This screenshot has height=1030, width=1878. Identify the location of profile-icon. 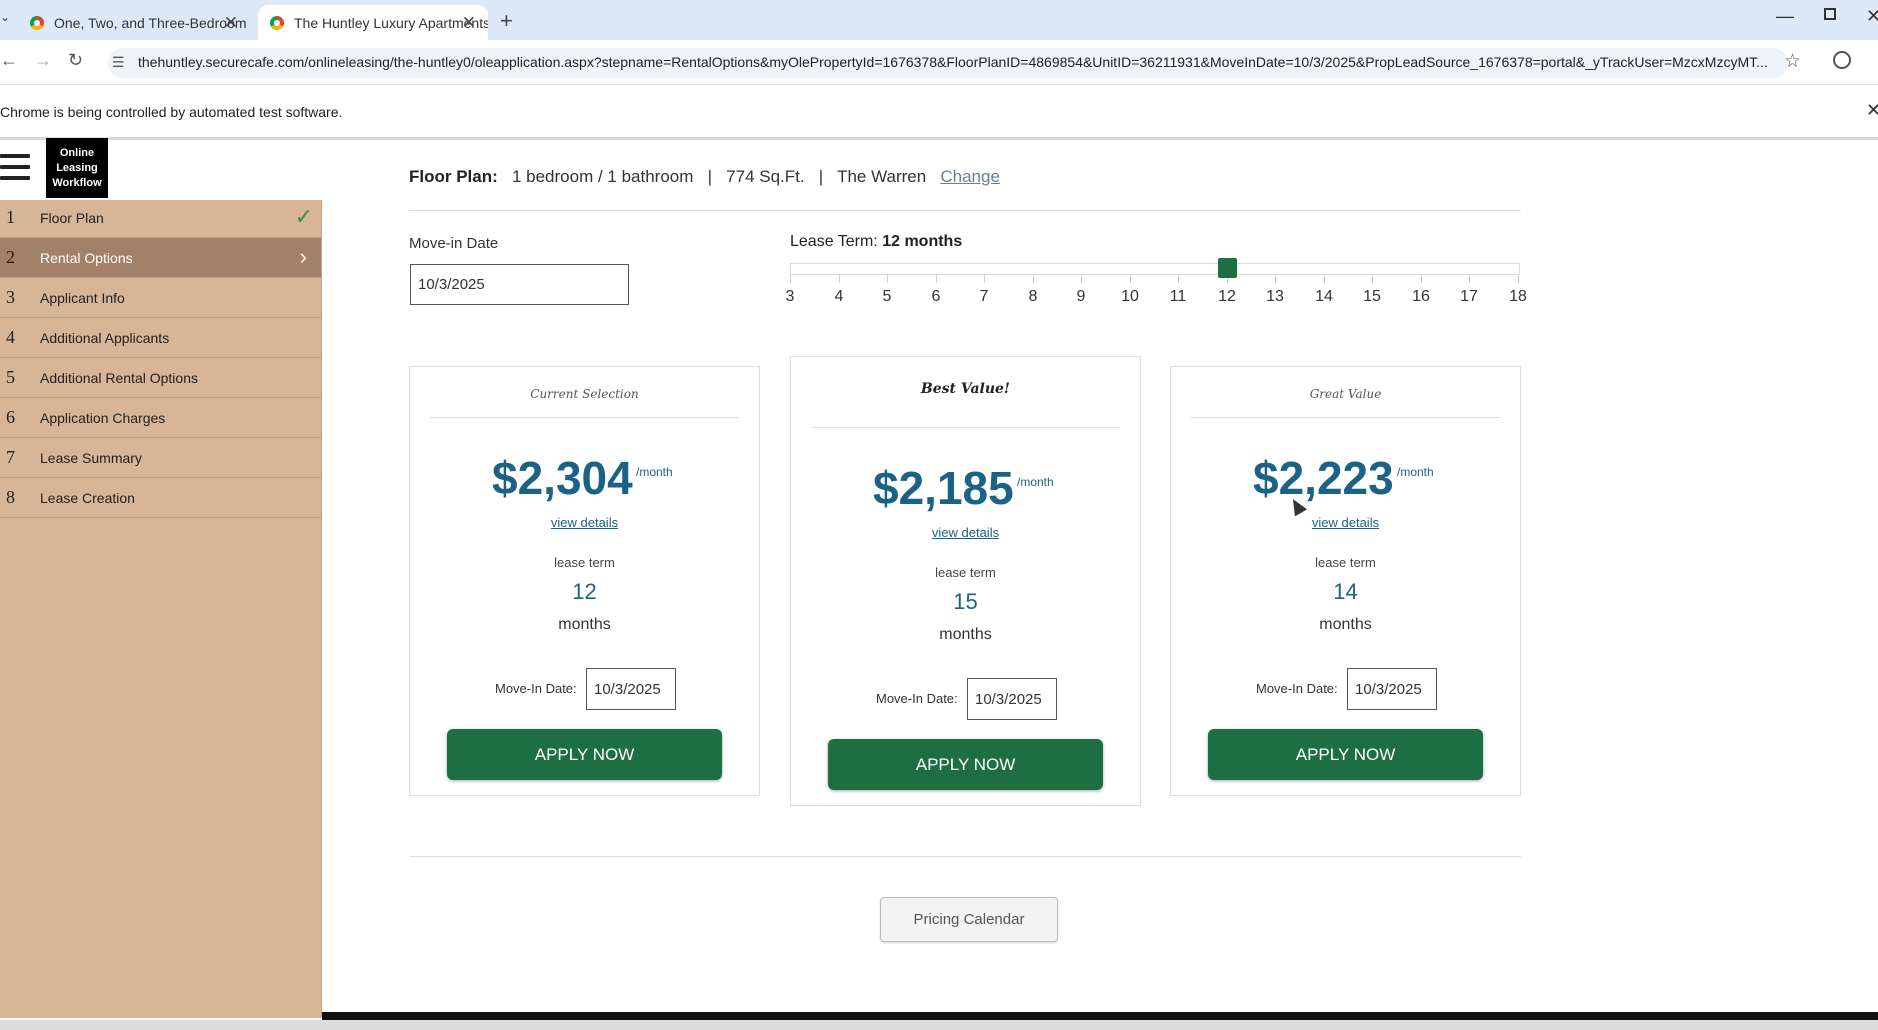
(1842, 60).